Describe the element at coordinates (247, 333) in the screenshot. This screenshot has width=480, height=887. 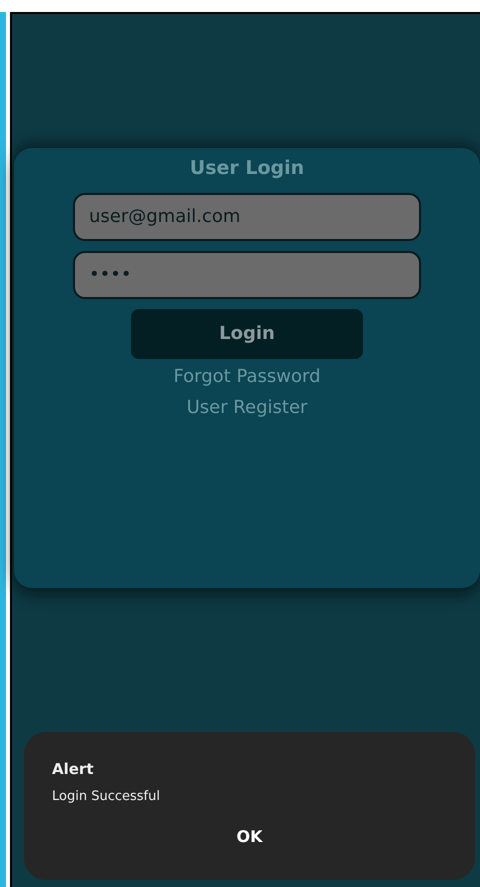
I see `login-button: Login` at that location.